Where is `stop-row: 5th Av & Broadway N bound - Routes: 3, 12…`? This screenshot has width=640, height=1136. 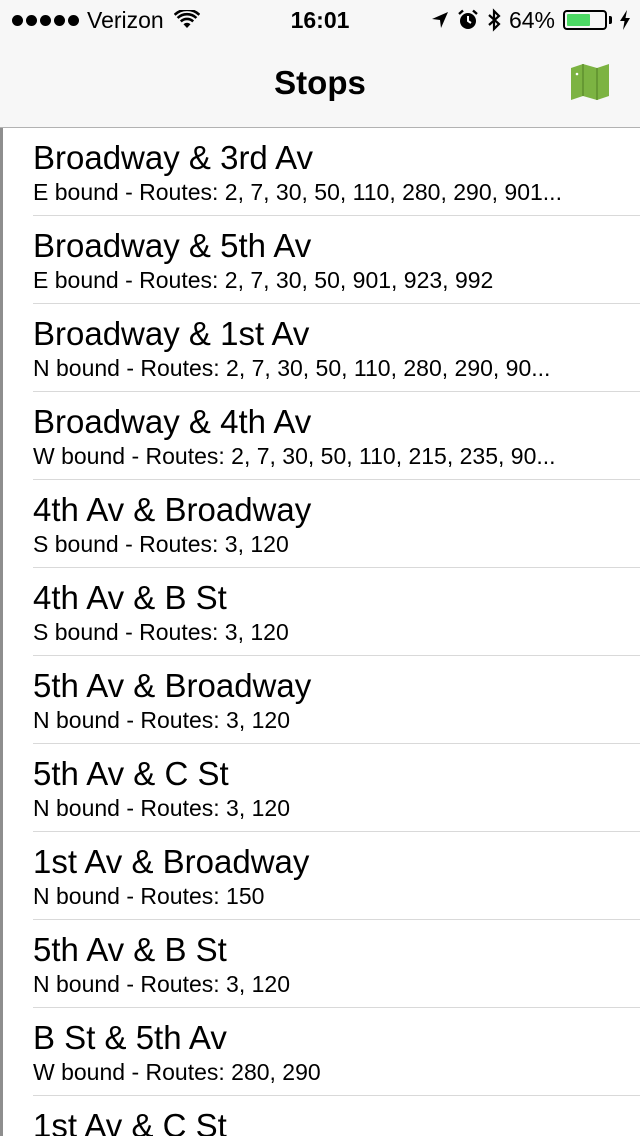 stop-row: 5th Av & Broadway N bound - Routes: 3, 12… is located at coordinates (321, 700).